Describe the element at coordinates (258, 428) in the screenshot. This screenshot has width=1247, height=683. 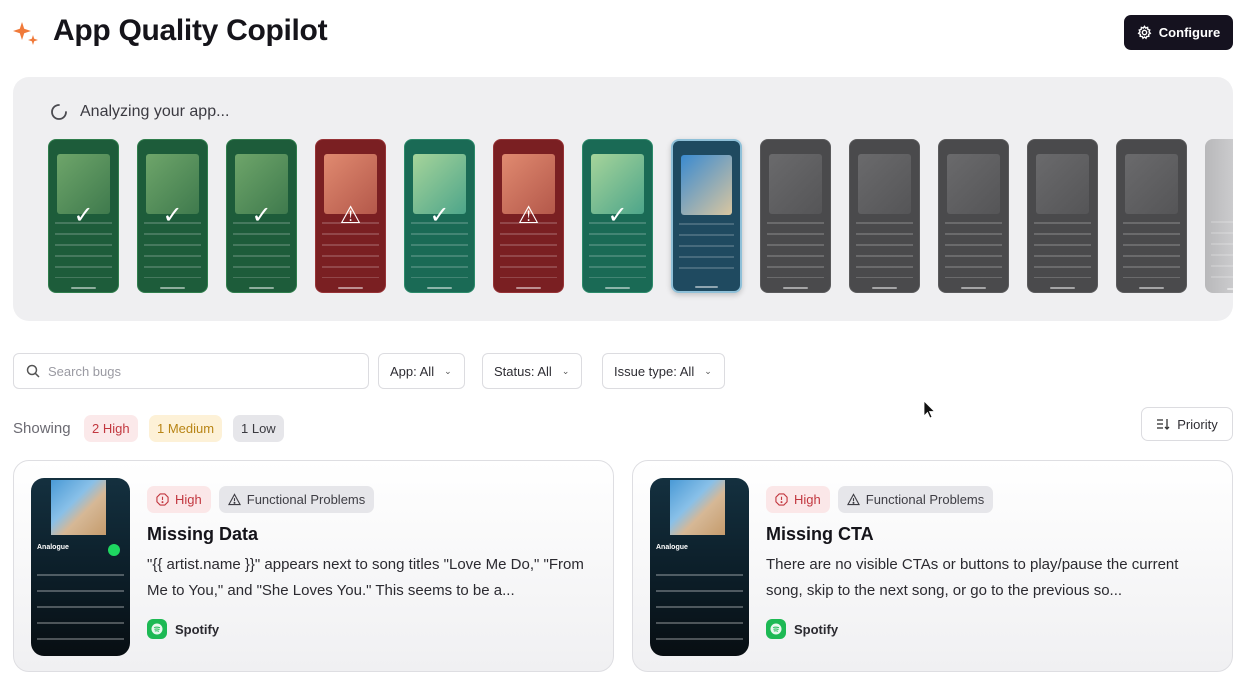
I see `low-count-badge: 1 Low` at that location.